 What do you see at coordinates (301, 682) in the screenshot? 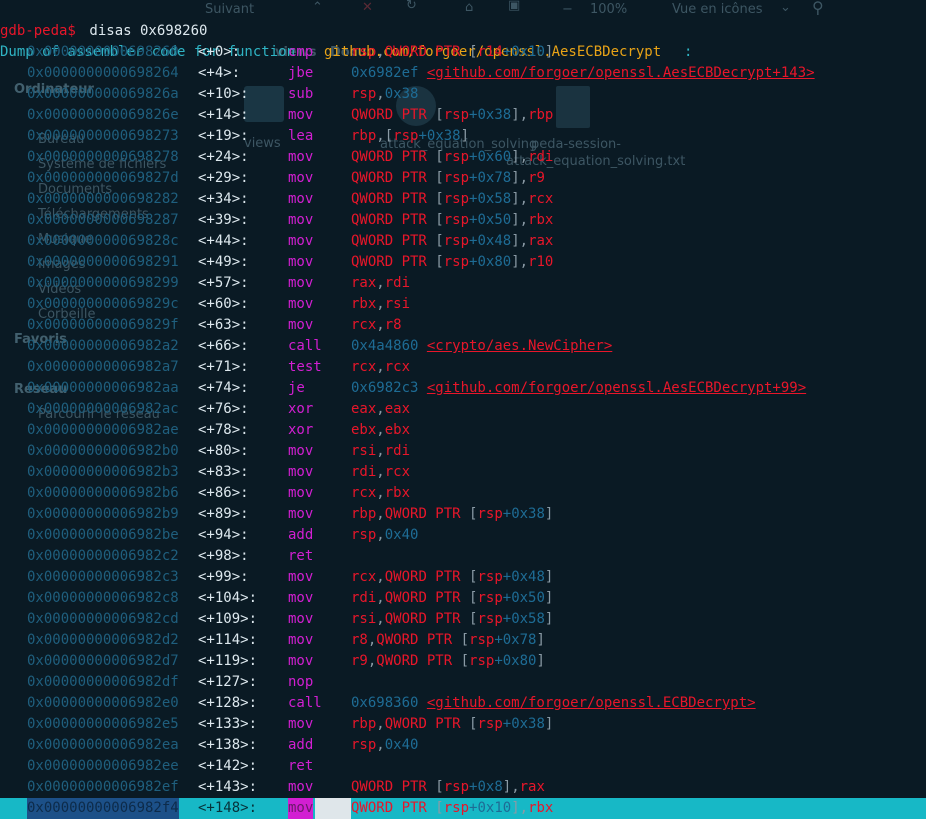
I see `instruction-mnemonic: nop` at bounding box center [301, 682].